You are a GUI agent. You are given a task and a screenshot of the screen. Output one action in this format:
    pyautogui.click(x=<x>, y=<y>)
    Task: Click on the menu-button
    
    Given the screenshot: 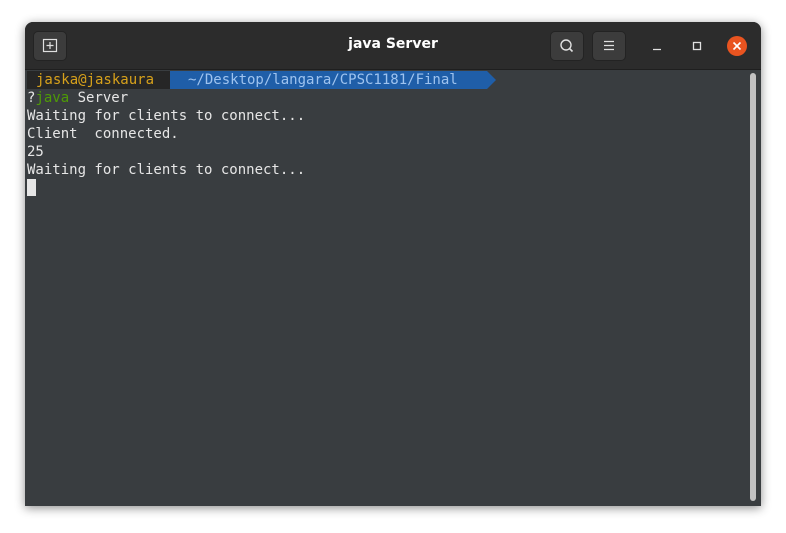 What is the action you would take?
    pyautogui.click(x=609, y=46)
    